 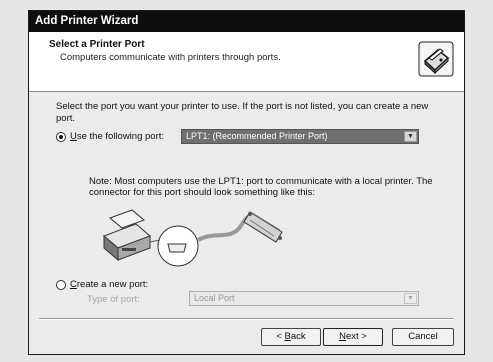 I want to click on use-following-port-radio, so click(x=61, y=137).